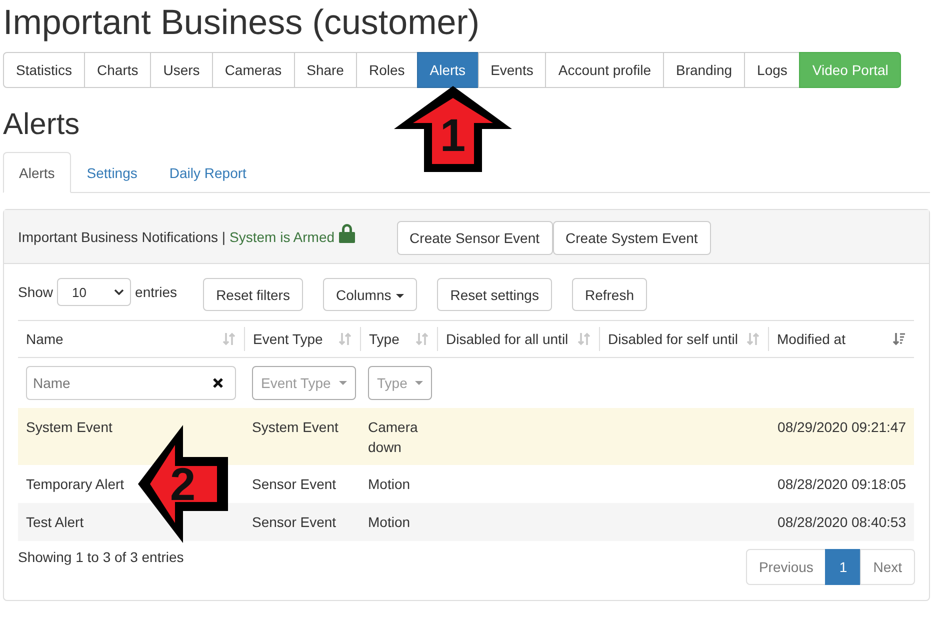 This screenshot has height=634, width=944. I want to click on column-header: Name, so click(131, 339).